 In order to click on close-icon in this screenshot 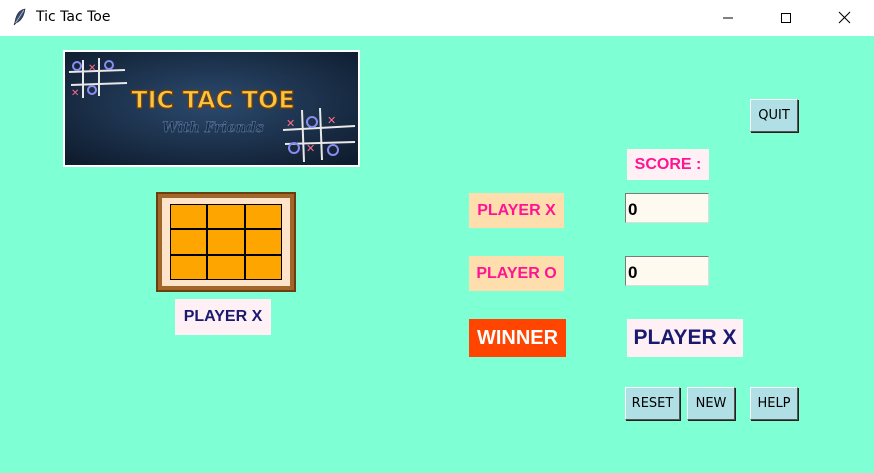, I will do `click(844, 17)`.